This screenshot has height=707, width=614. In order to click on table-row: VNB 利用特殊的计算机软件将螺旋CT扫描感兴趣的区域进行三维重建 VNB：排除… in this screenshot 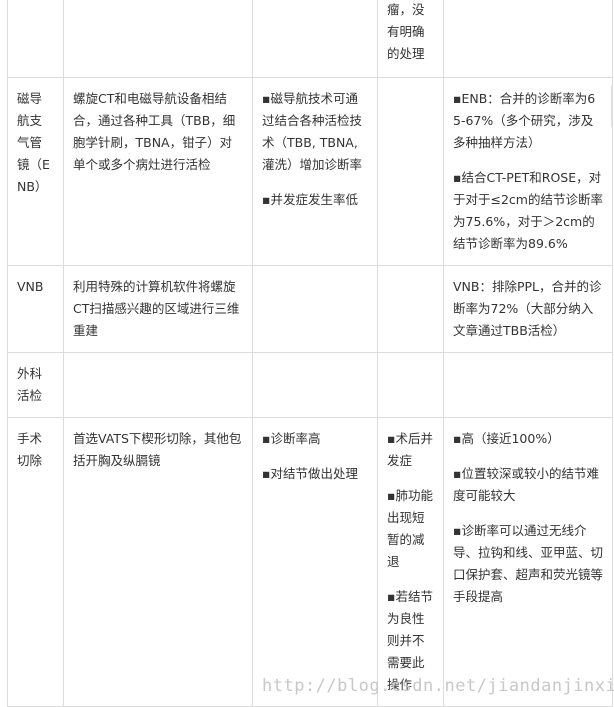, I will do `click(310, 309)`.